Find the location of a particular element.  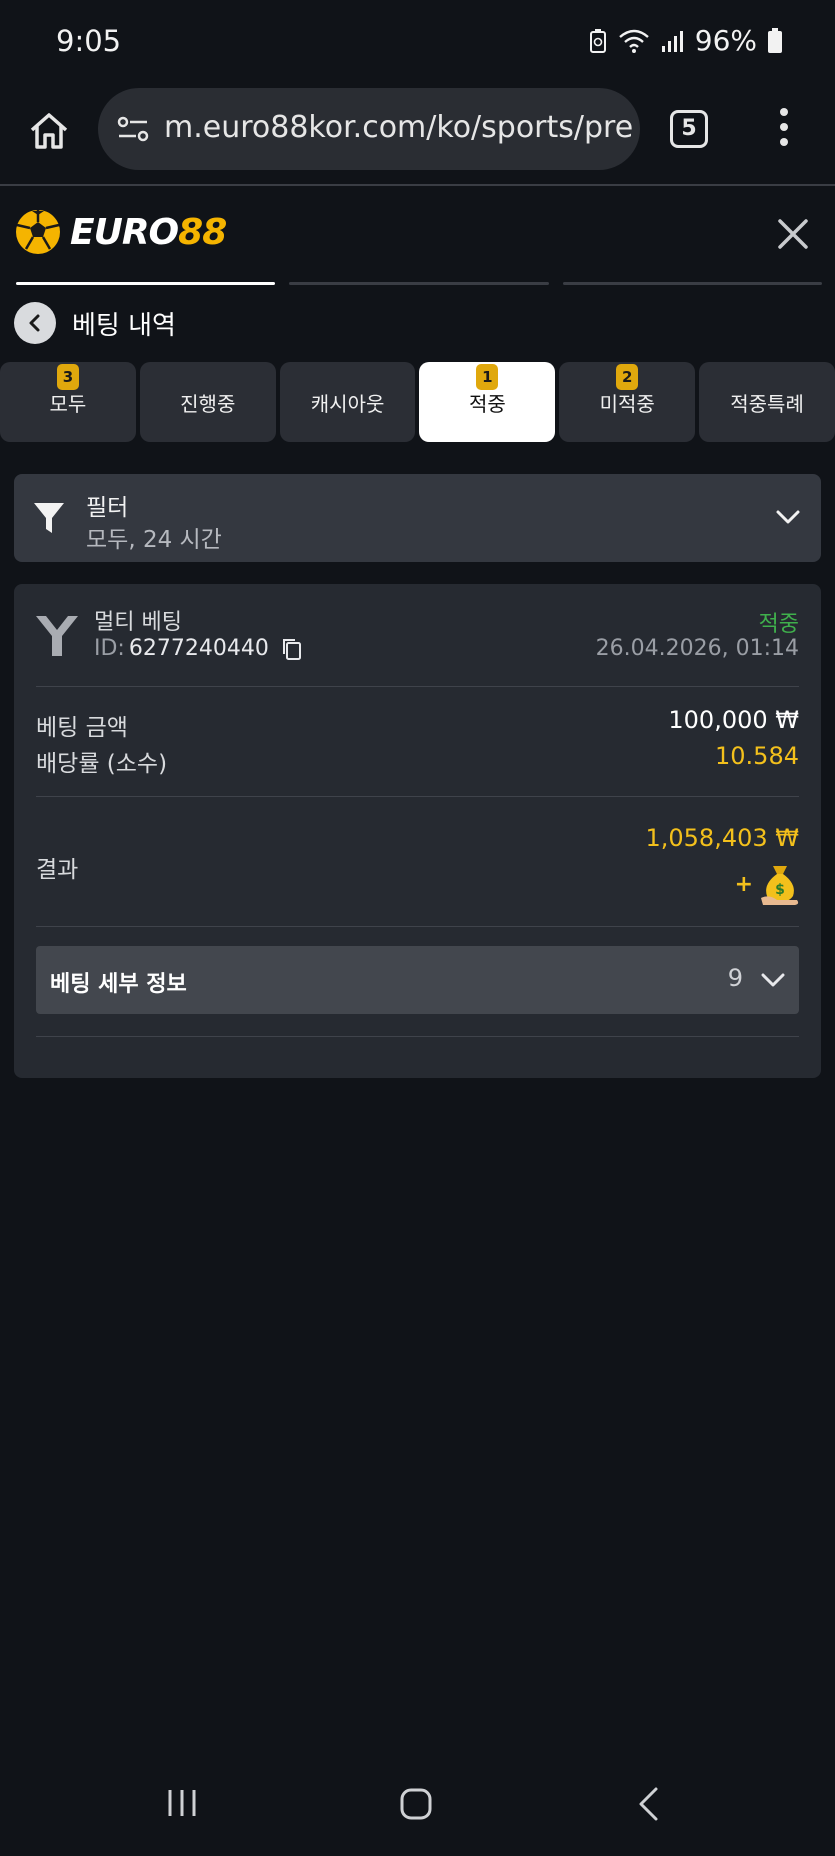

page-title-row: 베팅 내역 is located at coordinates (95, 323).